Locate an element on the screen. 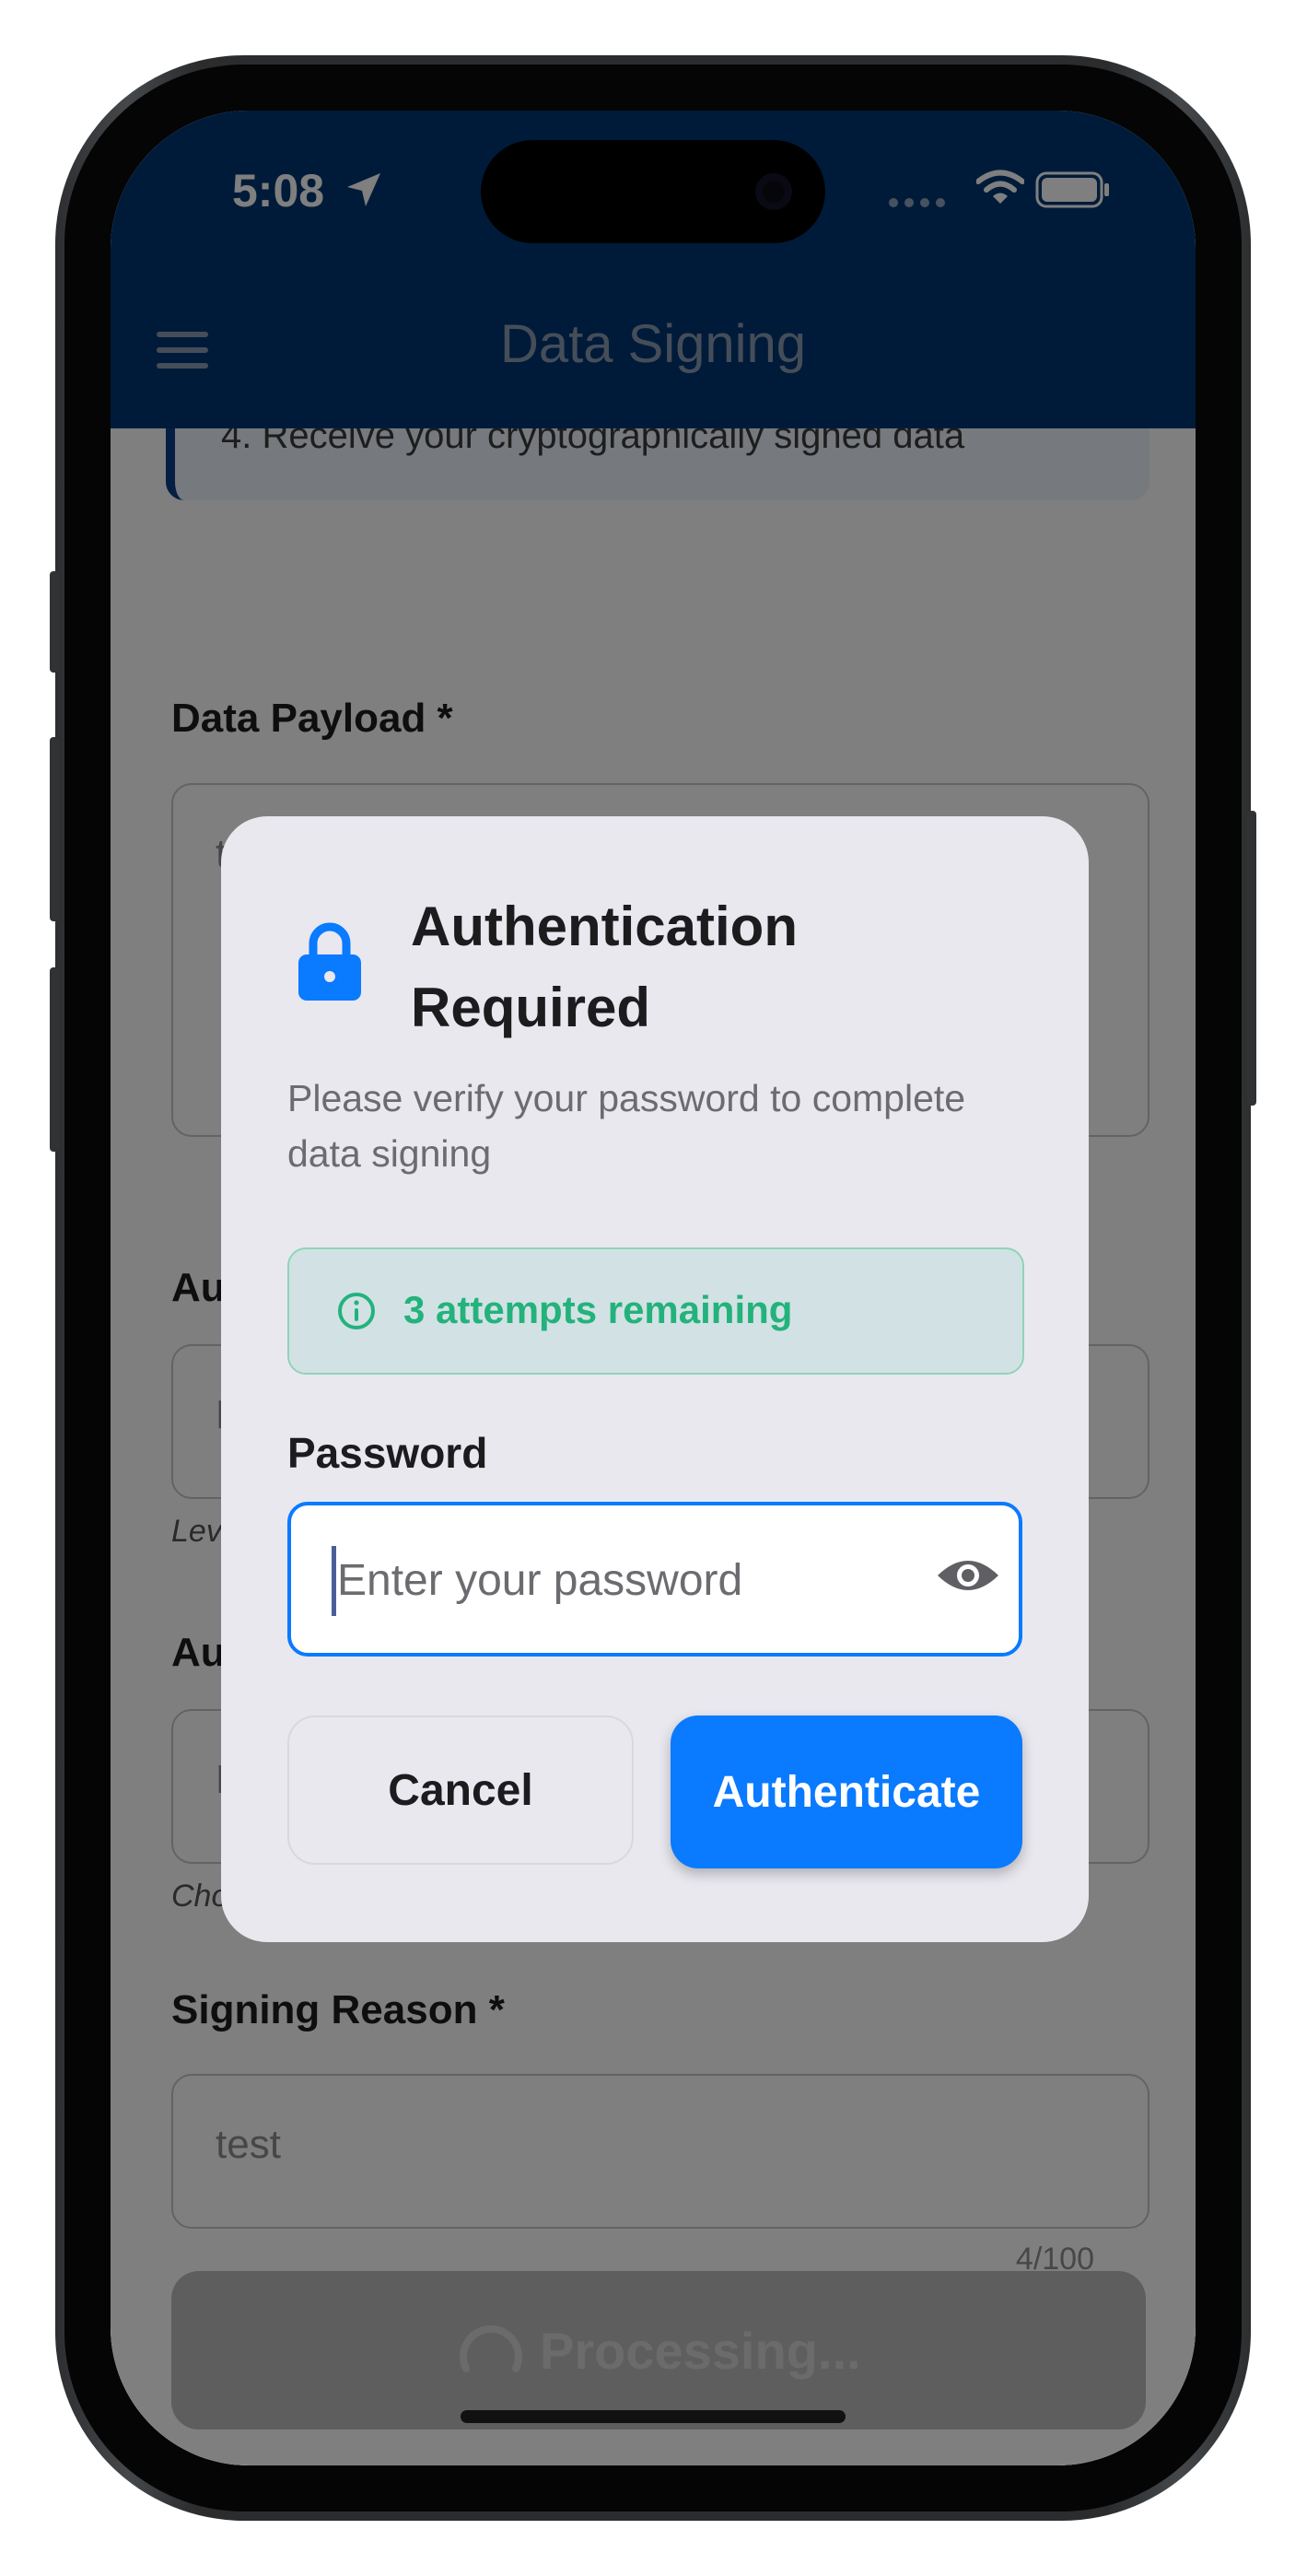  power-button is located at coordinates (1251, 958).